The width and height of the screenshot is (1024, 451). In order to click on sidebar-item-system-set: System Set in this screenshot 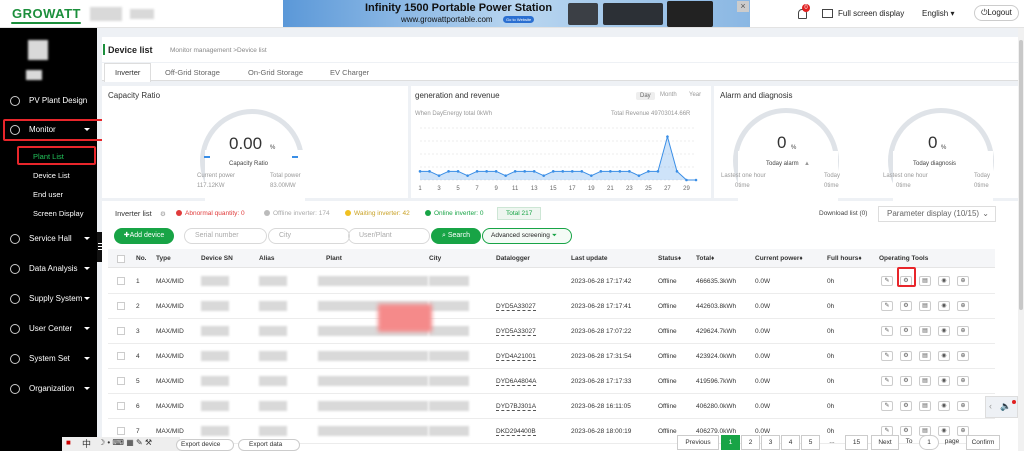, I will do `click(48, 359)`.